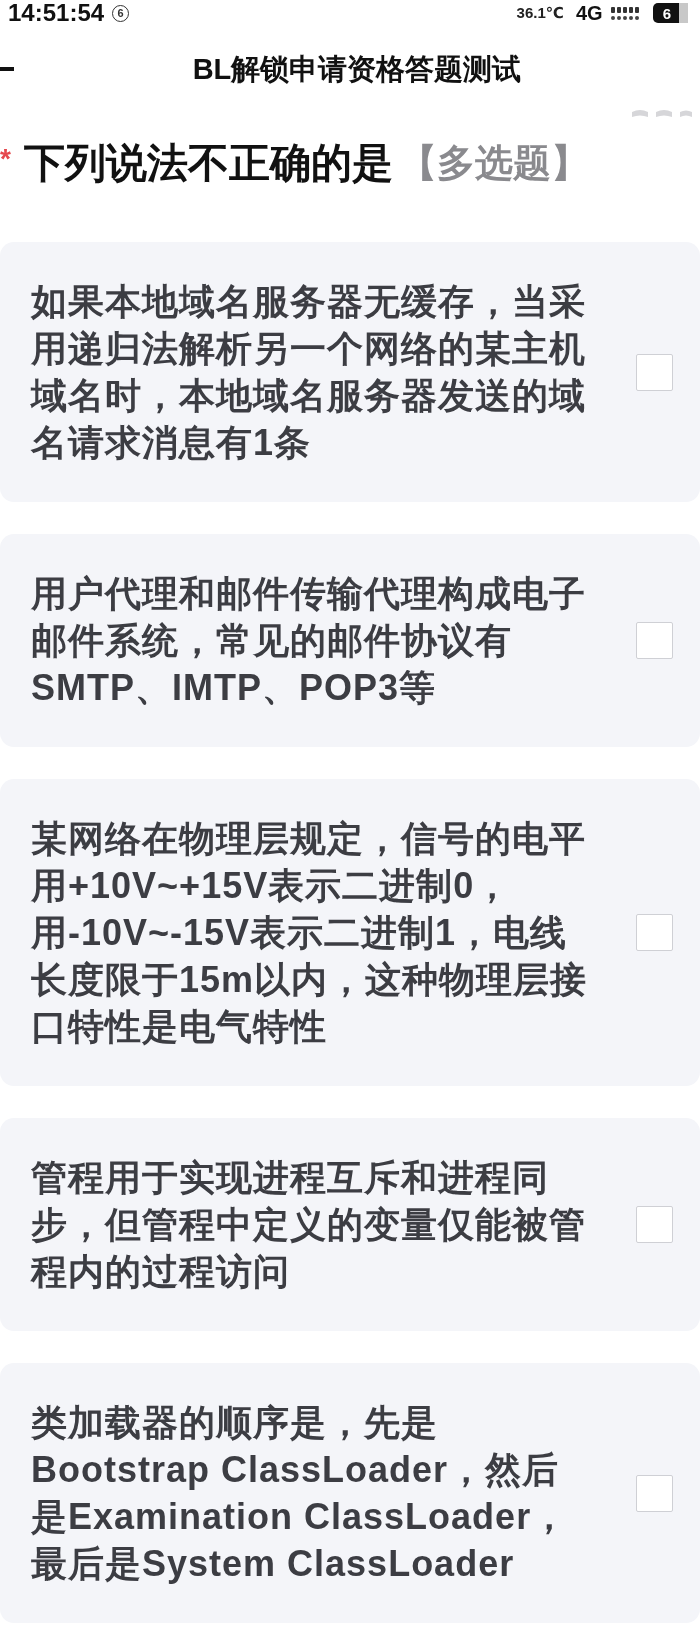 The image size is (700, 1648). Describe the element at coordinates (310, 933) in the screenshot. I see `option-text: 某网络在物理层规定，信号的电平用+10V~+15V表示二进制0，用-10V~-15V表示二进制1，电线长度限于15m以内，这种物理层接口特性是电气特性` at that location.